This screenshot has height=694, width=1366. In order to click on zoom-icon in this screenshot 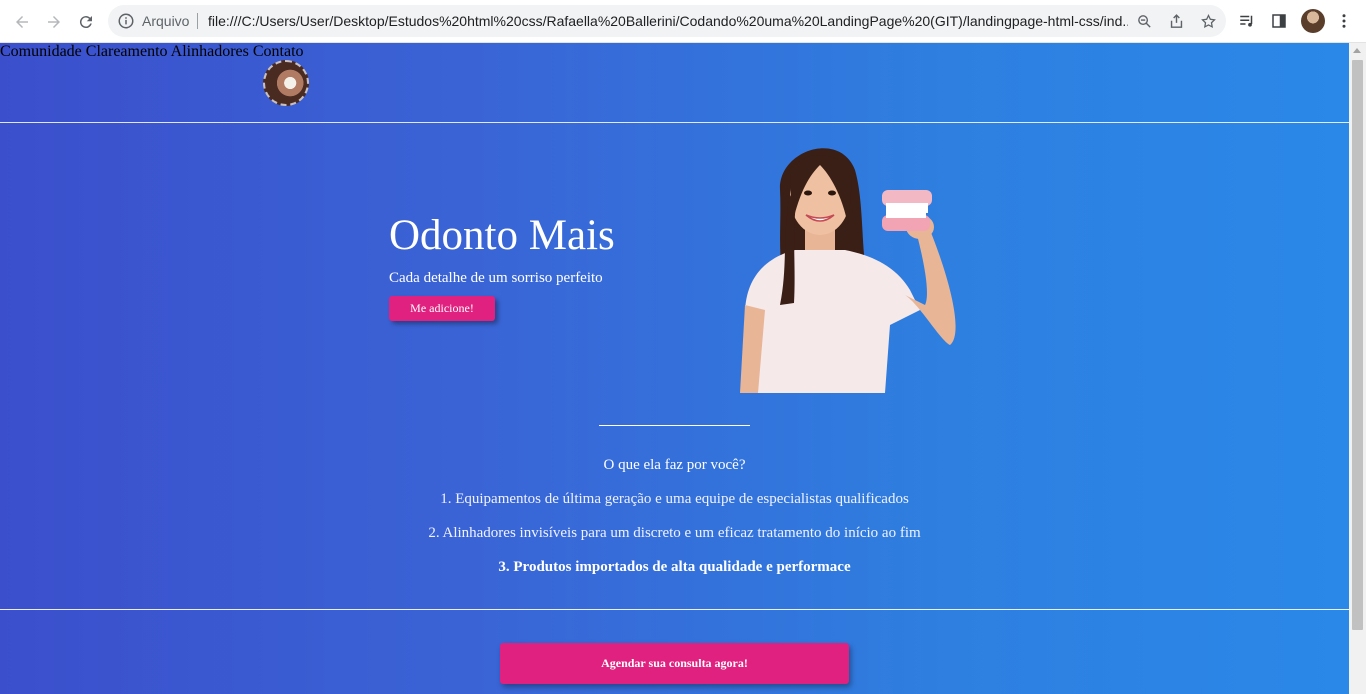, I will do `click(1144, 21)`.